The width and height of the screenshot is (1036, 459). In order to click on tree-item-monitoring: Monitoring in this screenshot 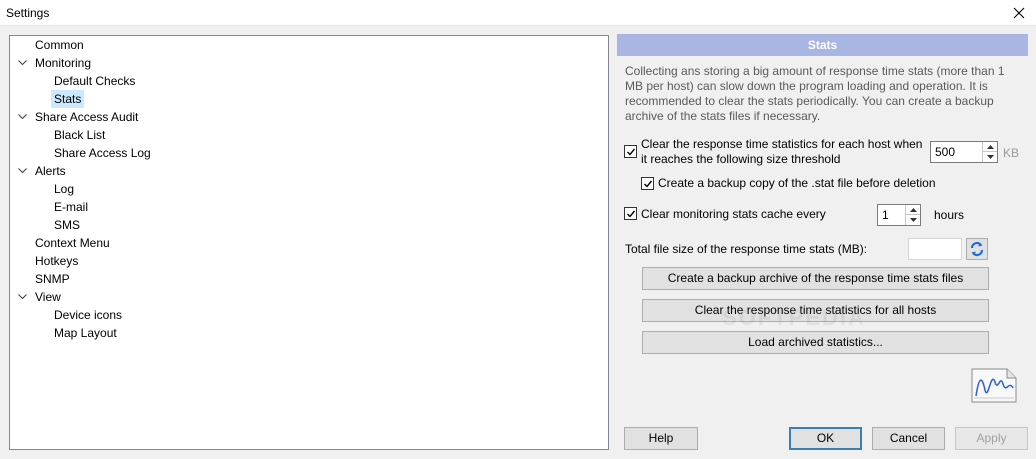, I will do `click(55, 63)`.